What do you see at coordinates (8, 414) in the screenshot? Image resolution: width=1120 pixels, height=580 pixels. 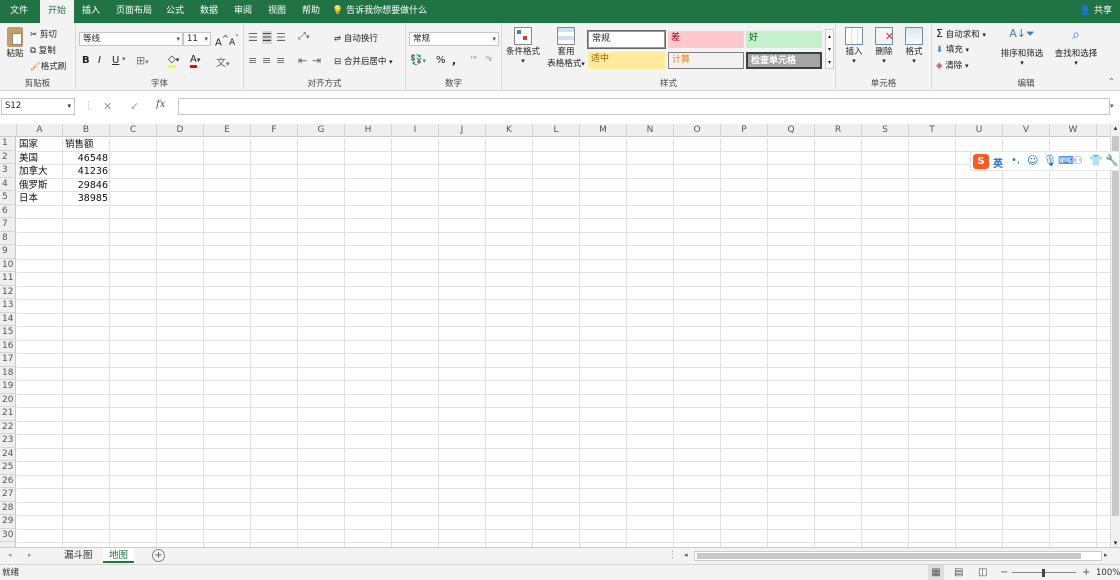 I see `row-header-21: 21` at bounding box center [8, 414].